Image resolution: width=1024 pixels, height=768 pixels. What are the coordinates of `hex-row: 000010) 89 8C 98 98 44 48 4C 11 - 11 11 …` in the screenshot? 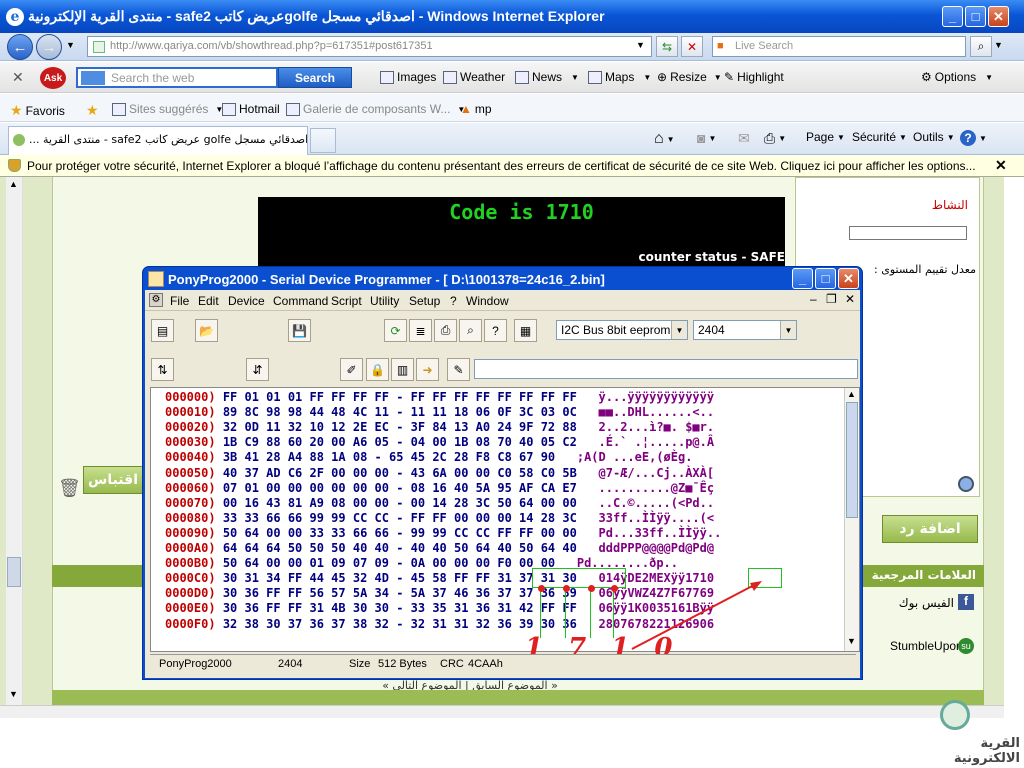 It's located at (439, 412).